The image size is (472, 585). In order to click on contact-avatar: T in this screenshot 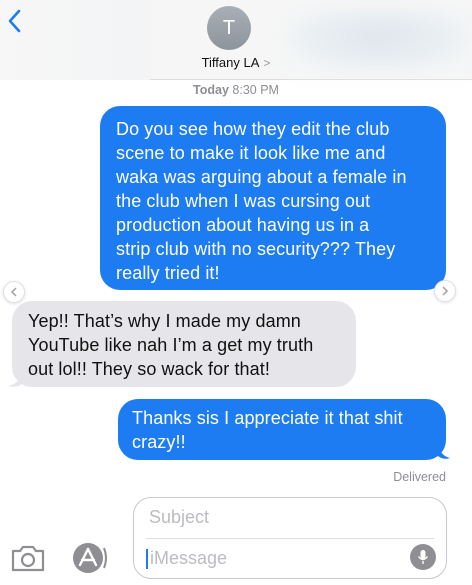, I will do `click(229, 28)`.